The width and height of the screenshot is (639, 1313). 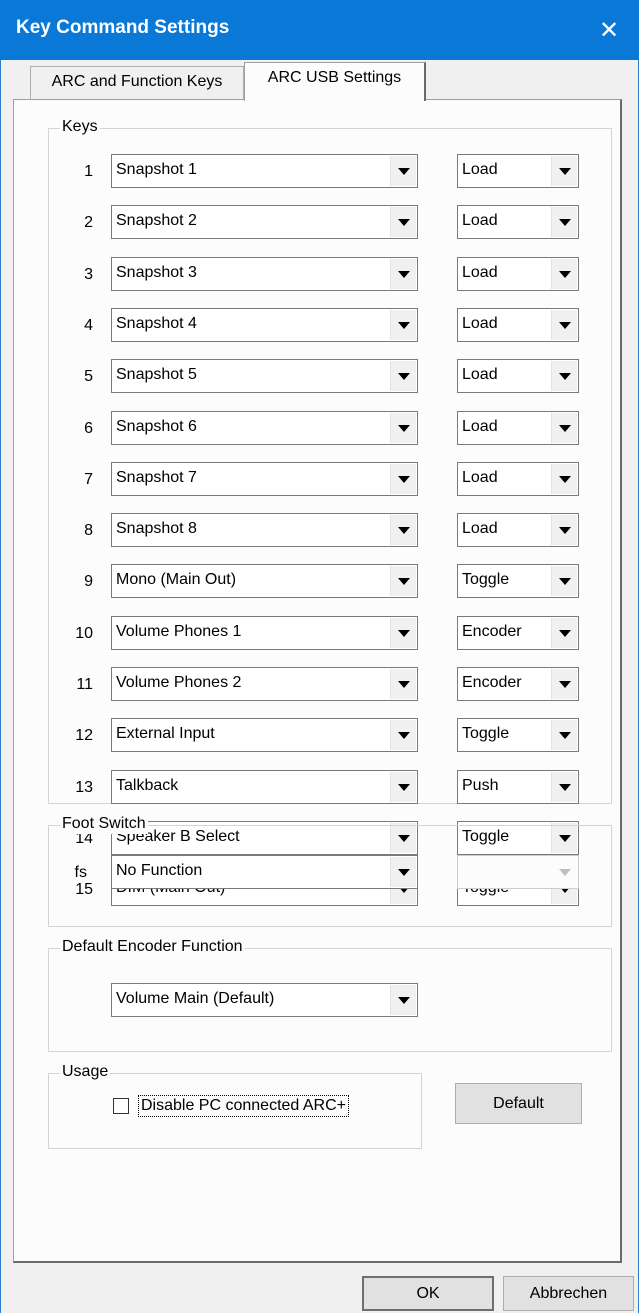 I want to click on key-function-select: Snapshot 4, so click(x=264, y=325).